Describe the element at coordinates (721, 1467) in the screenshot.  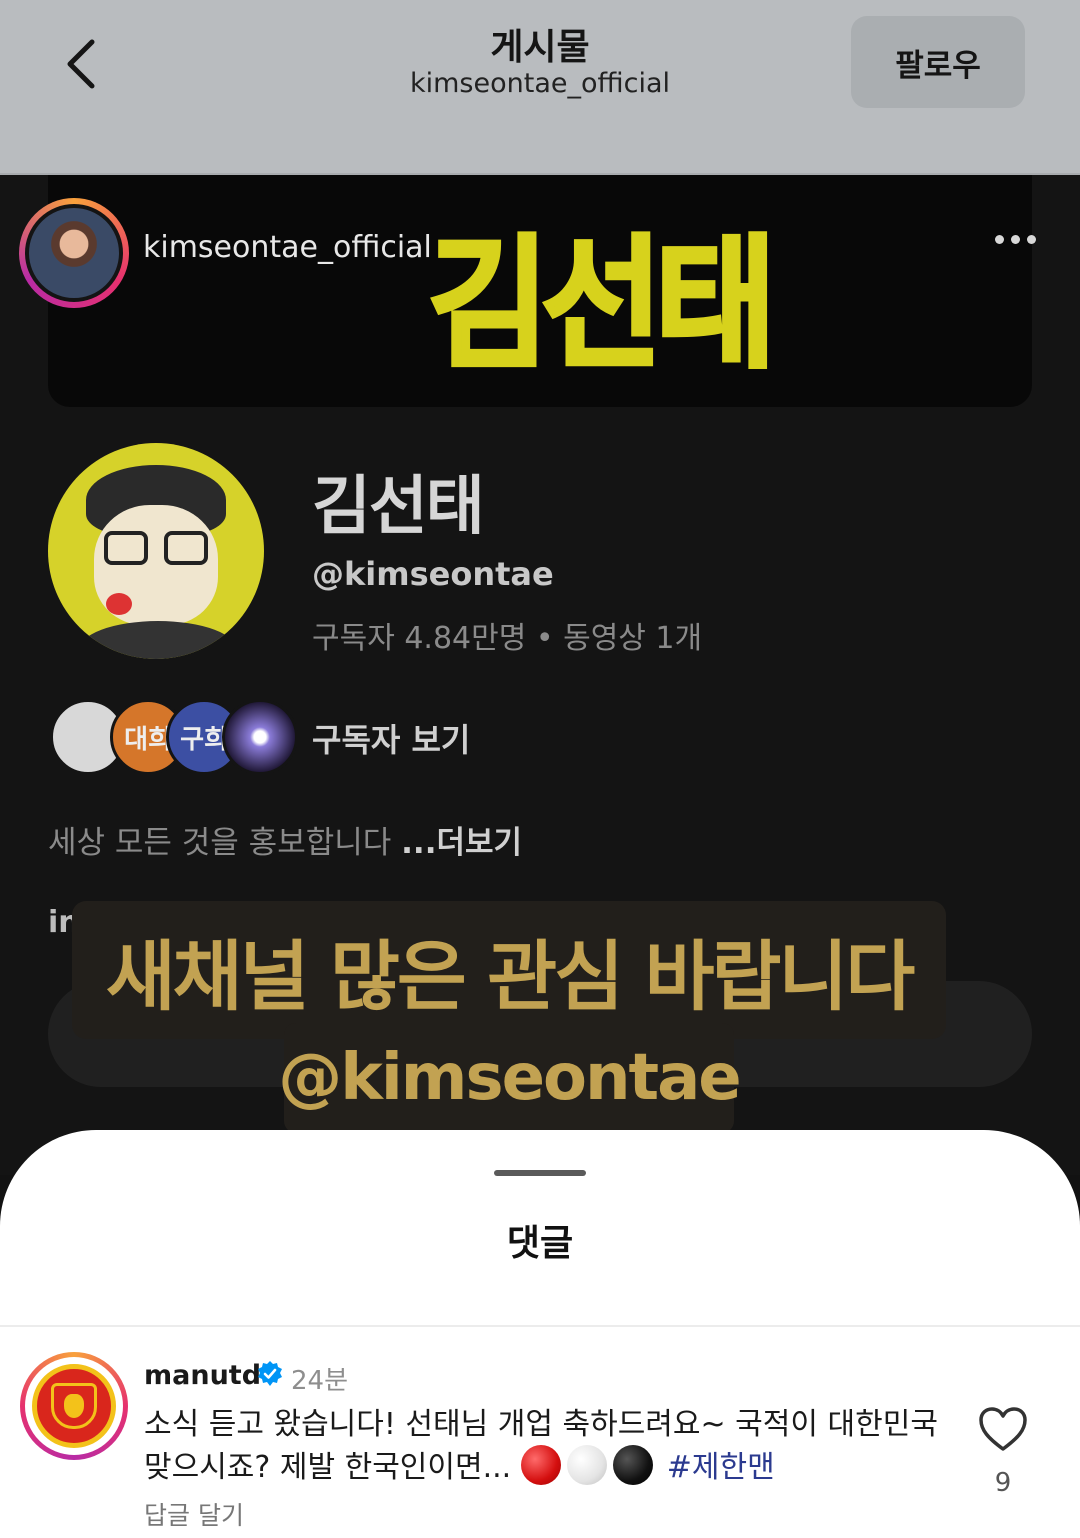
I see `hashtag-link: #제한맨` at that location.